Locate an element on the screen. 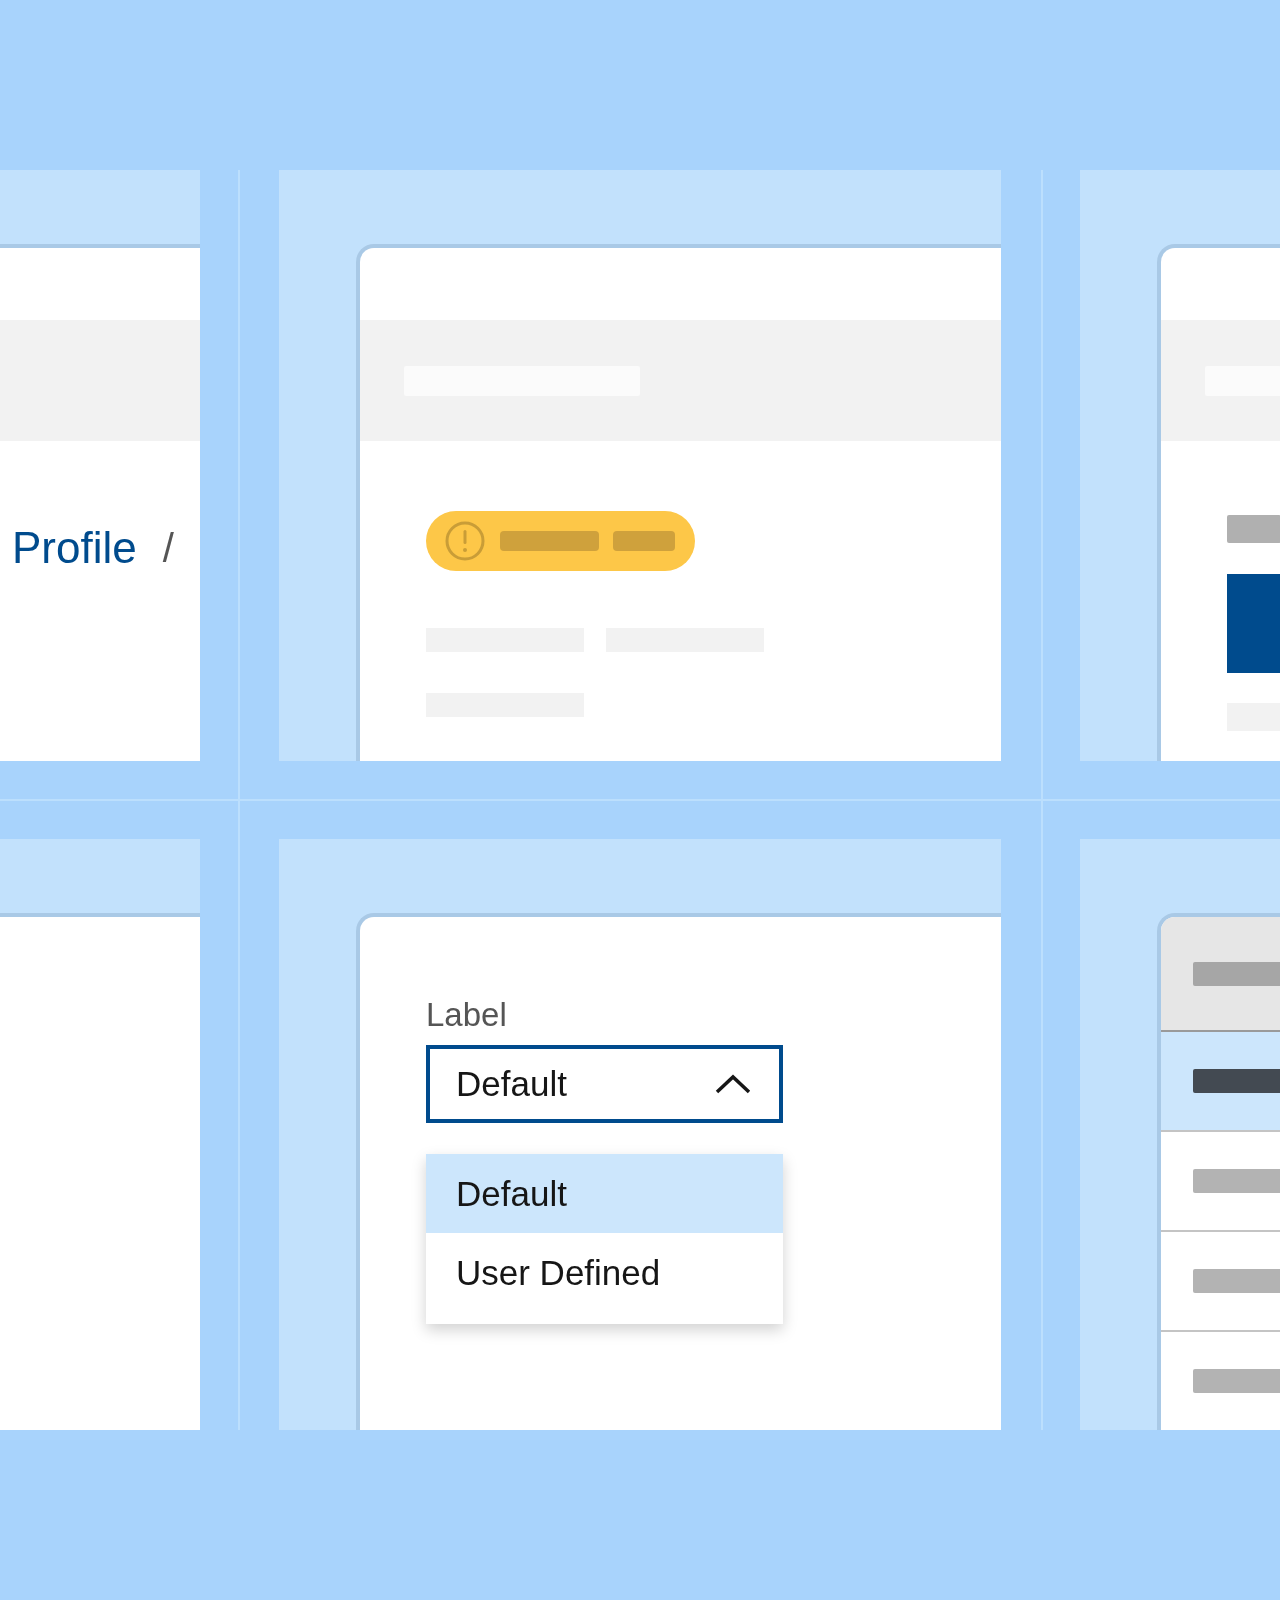 This screenshot has width=1280, height=1600. field-label: Label is located at coordinates (466, 1015).